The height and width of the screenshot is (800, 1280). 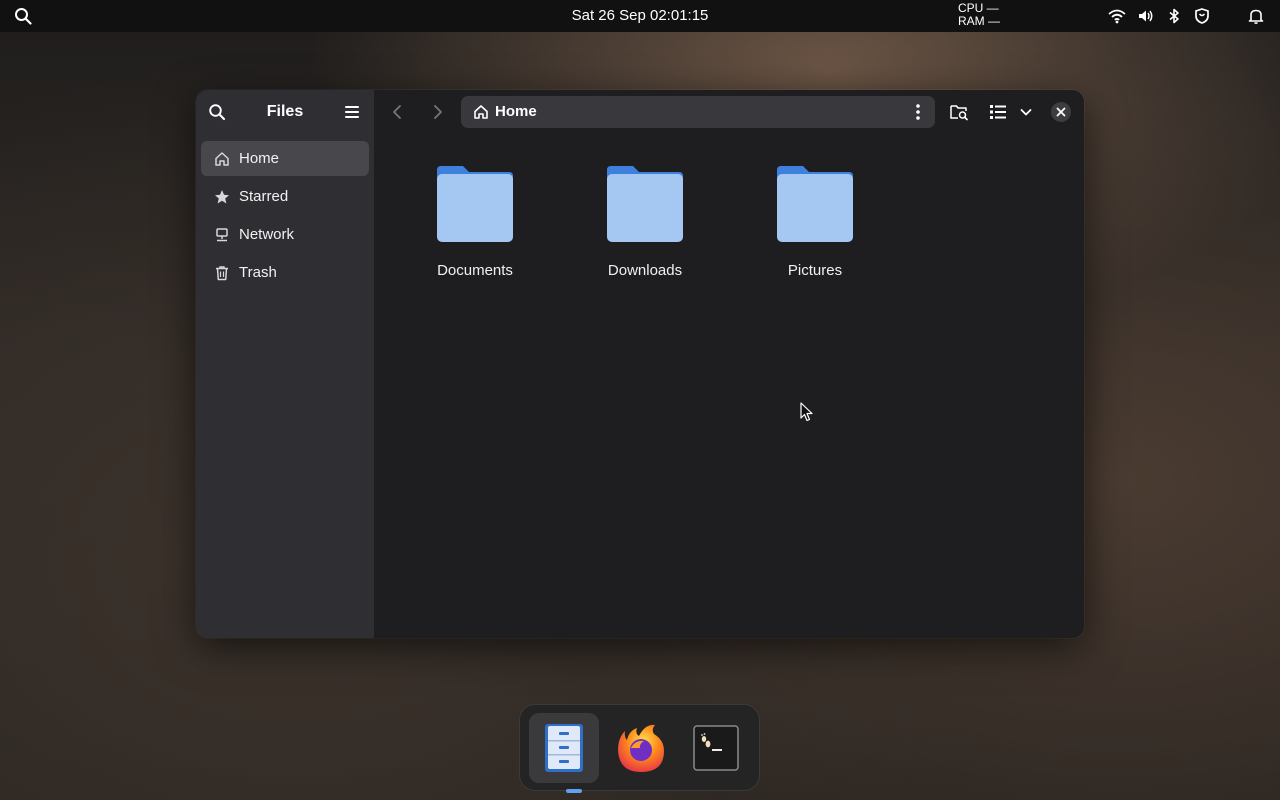 I want to click on dock-app-files, so click(x=564, y=753).